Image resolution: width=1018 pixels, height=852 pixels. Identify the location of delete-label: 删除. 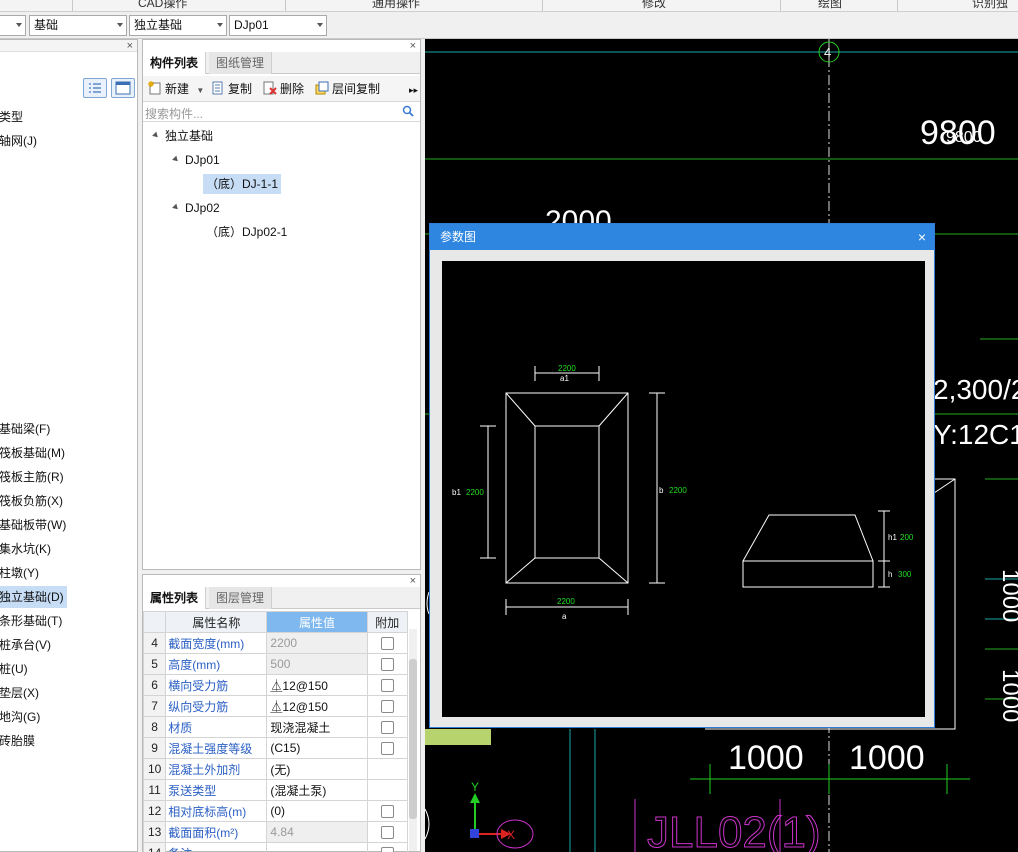
(292, 89).